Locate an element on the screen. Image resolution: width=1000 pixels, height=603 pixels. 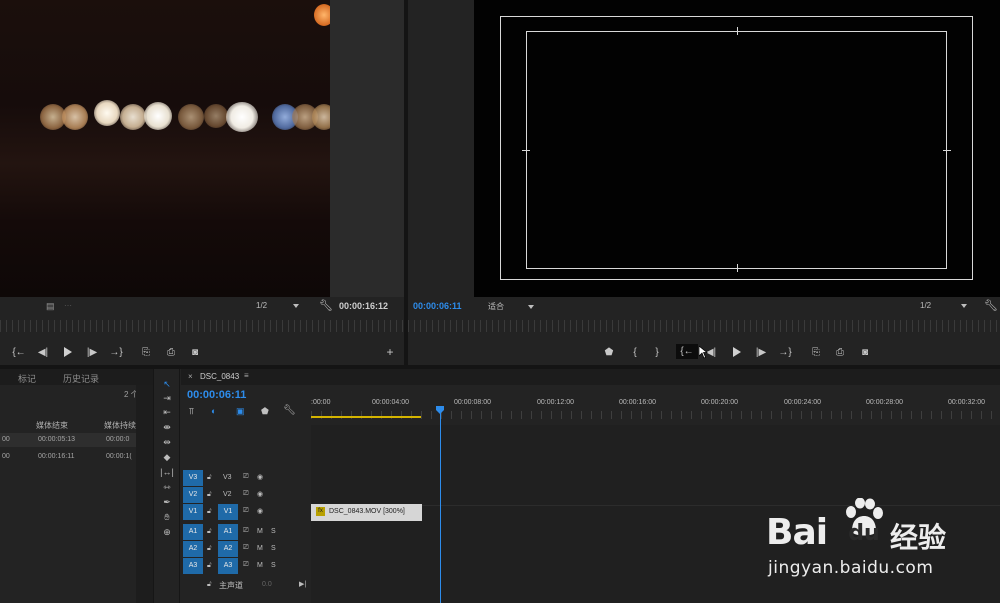
go-to-end-icon: ▶| is located at coordinates (302, 584).